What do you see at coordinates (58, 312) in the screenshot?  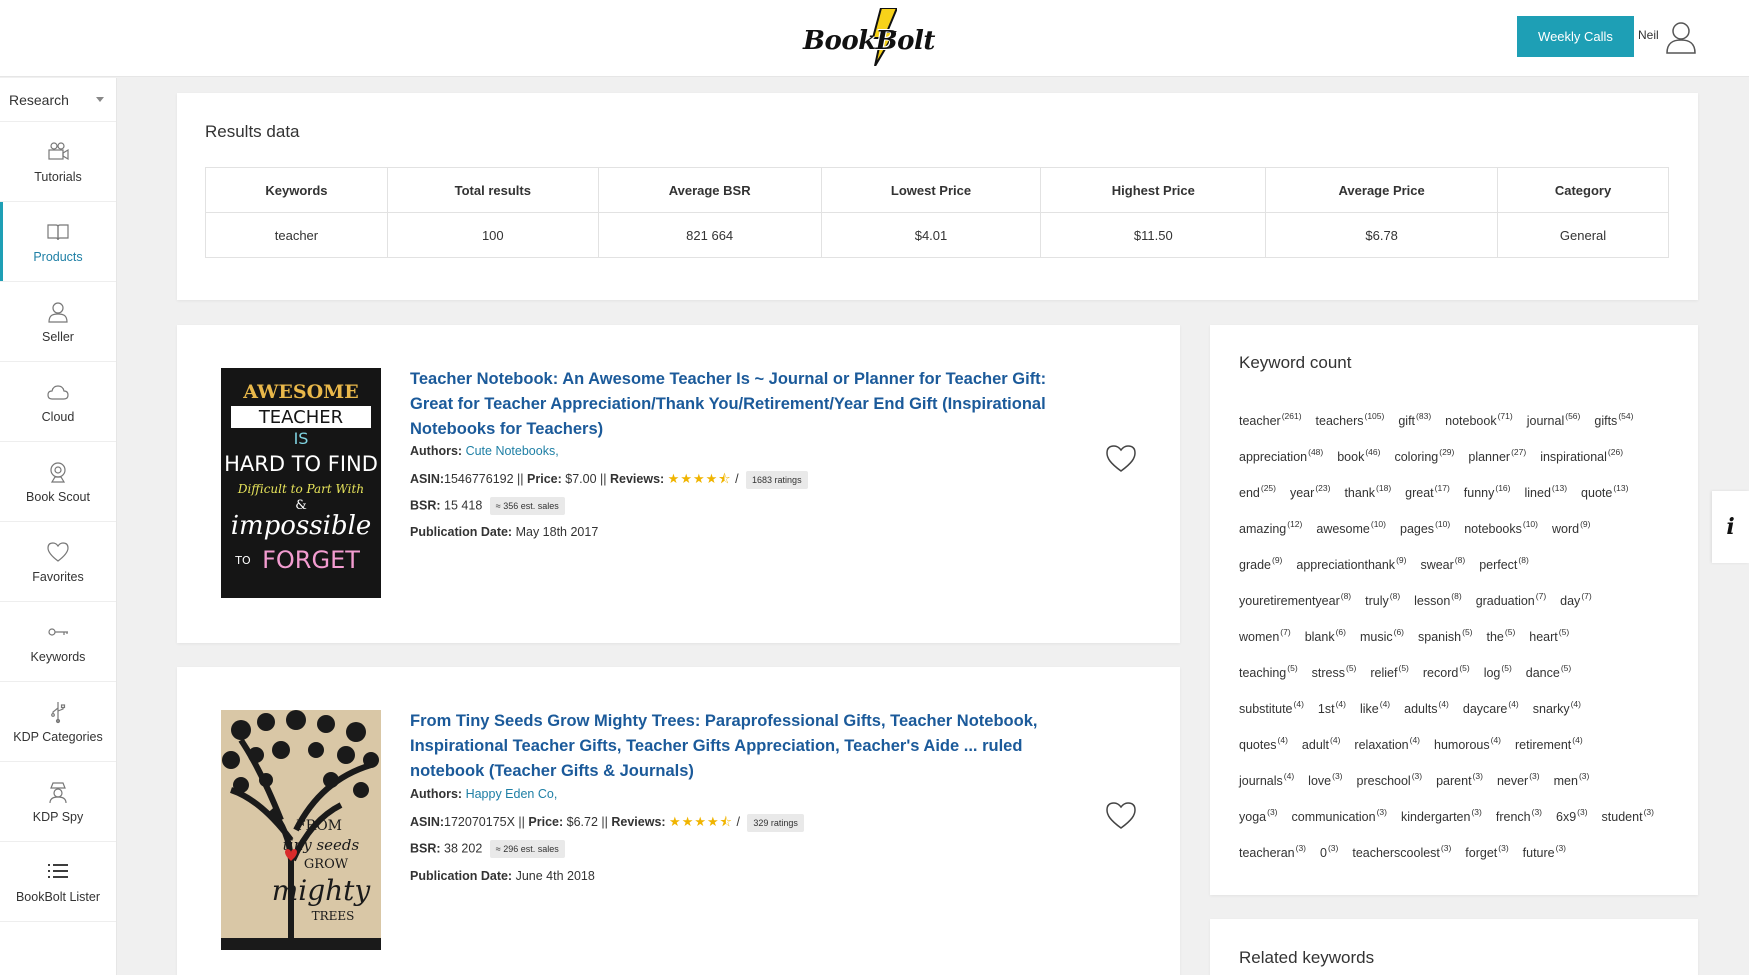 I see `user-icon` at bounding box center [58, 312].